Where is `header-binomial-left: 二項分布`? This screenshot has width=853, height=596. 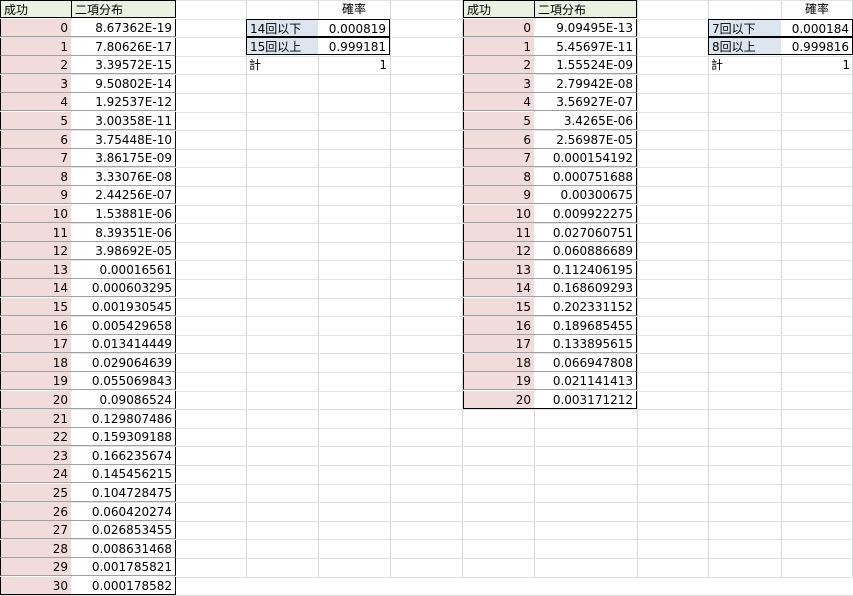
header-binomial-left: 二項分布 is located at coordinates (123, 9).